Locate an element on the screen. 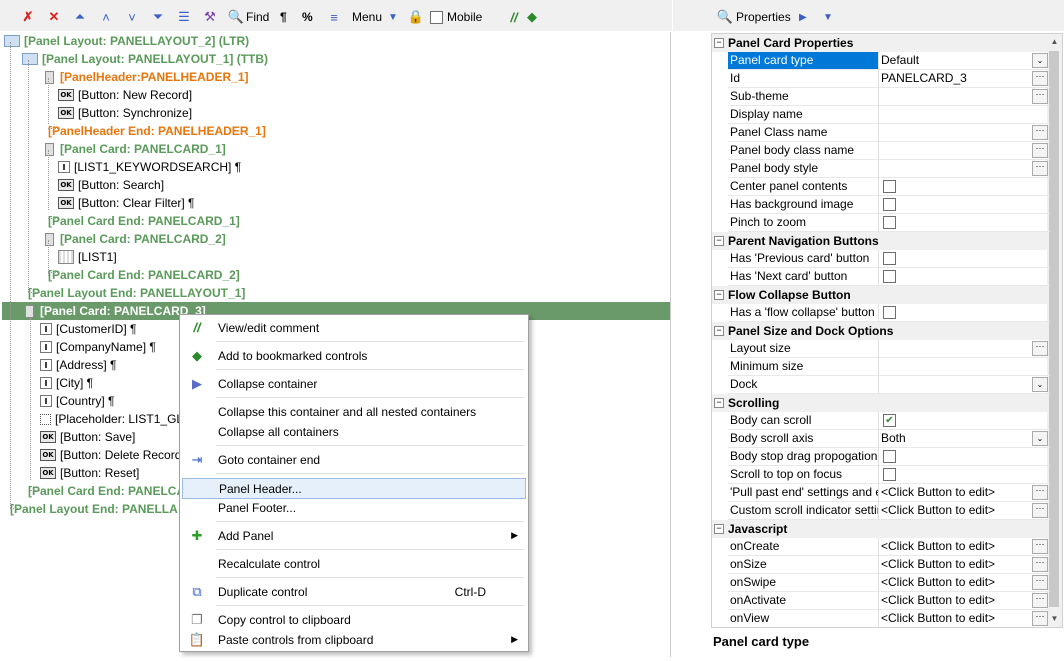  menu-item-copy-control-to-clipboard: ❐ Copy control to clipboard is located at coordinates (353, 619).